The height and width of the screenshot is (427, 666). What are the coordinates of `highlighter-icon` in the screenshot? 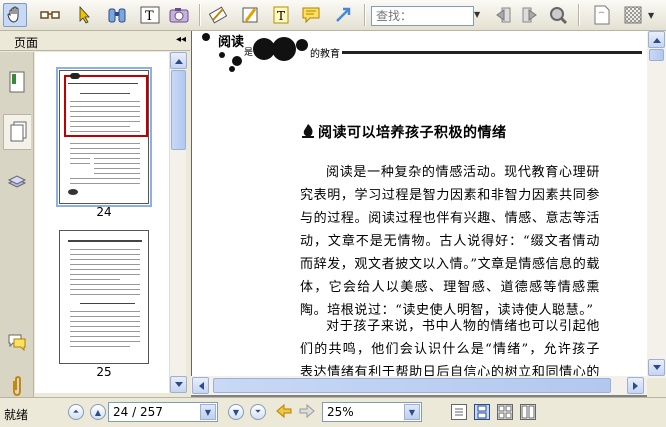 It's located at (250, 15).